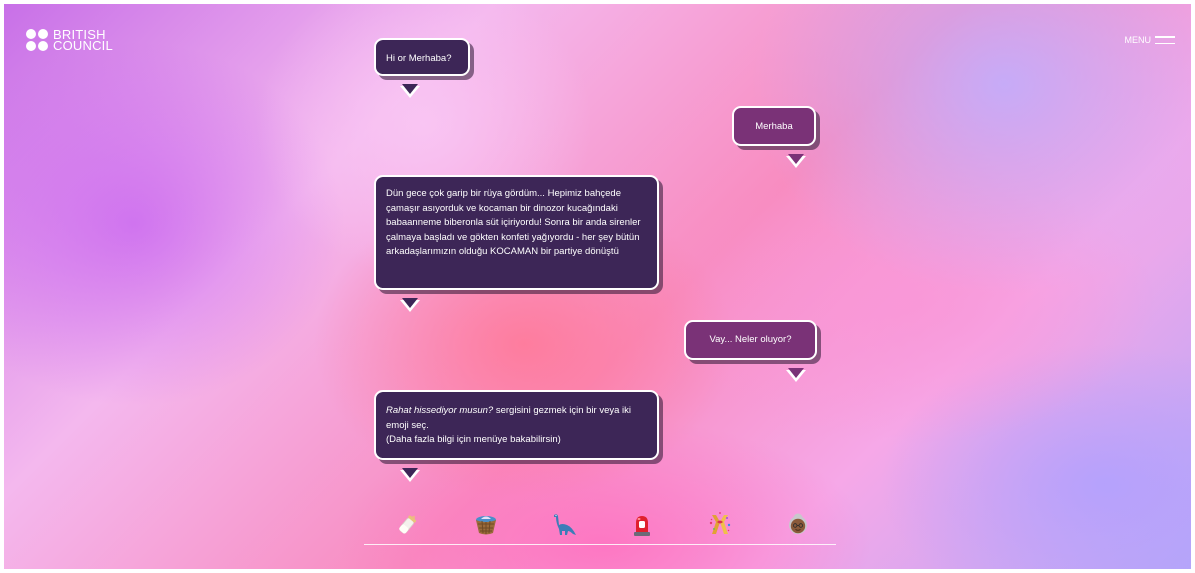  I want to click on chat-message-text: Hi or Merhaba?, so click(419, 58).